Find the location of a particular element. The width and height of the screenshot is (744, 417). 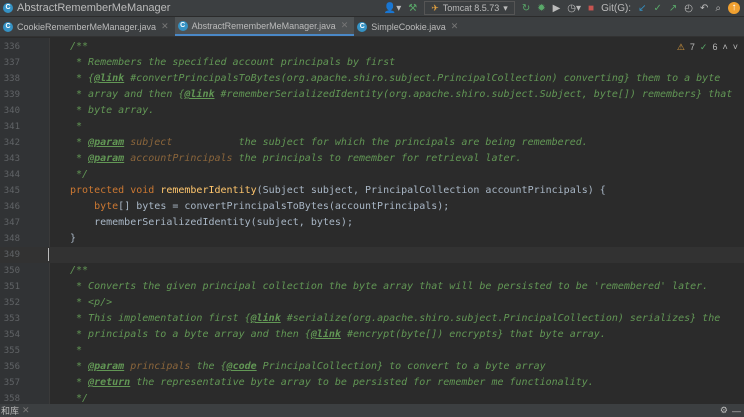

code-line: 355 * is located at coordinates (372, 351).